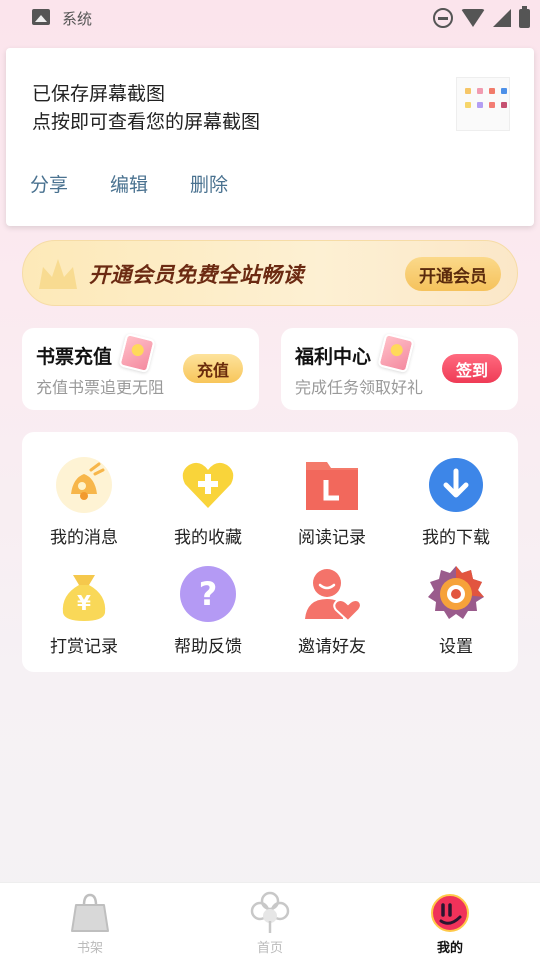 Image resolution: width=540 pixels, height=960 pixels. Describe the element at coordinates (137, 353) in the screenshot. I see `ticket-book-icon` at that location.